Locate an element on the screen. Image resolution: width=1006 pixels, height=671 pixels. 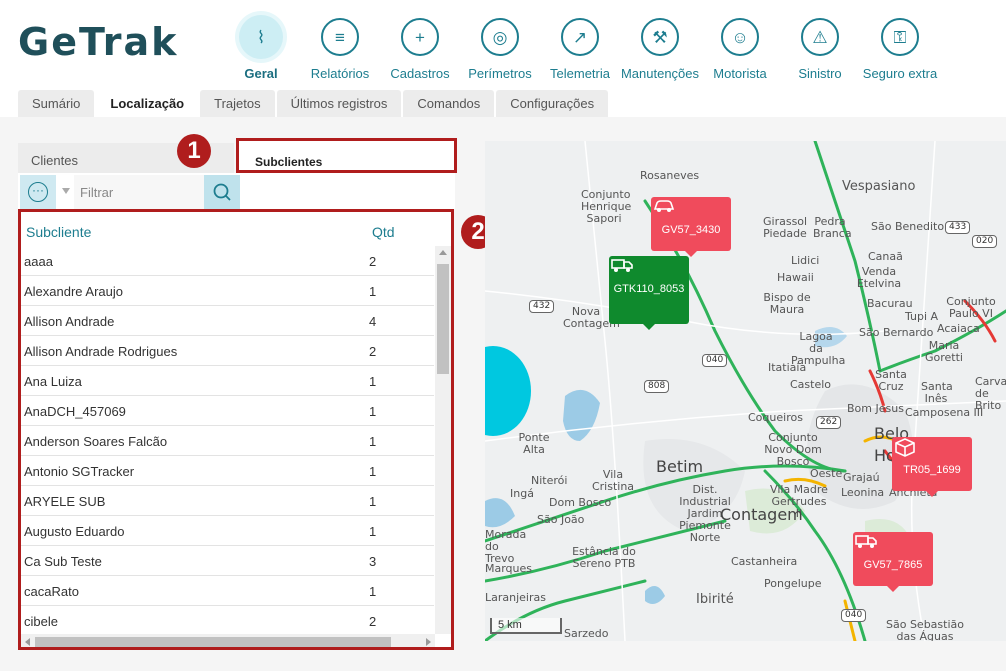
car-icon is located at coordinates (664, 206).